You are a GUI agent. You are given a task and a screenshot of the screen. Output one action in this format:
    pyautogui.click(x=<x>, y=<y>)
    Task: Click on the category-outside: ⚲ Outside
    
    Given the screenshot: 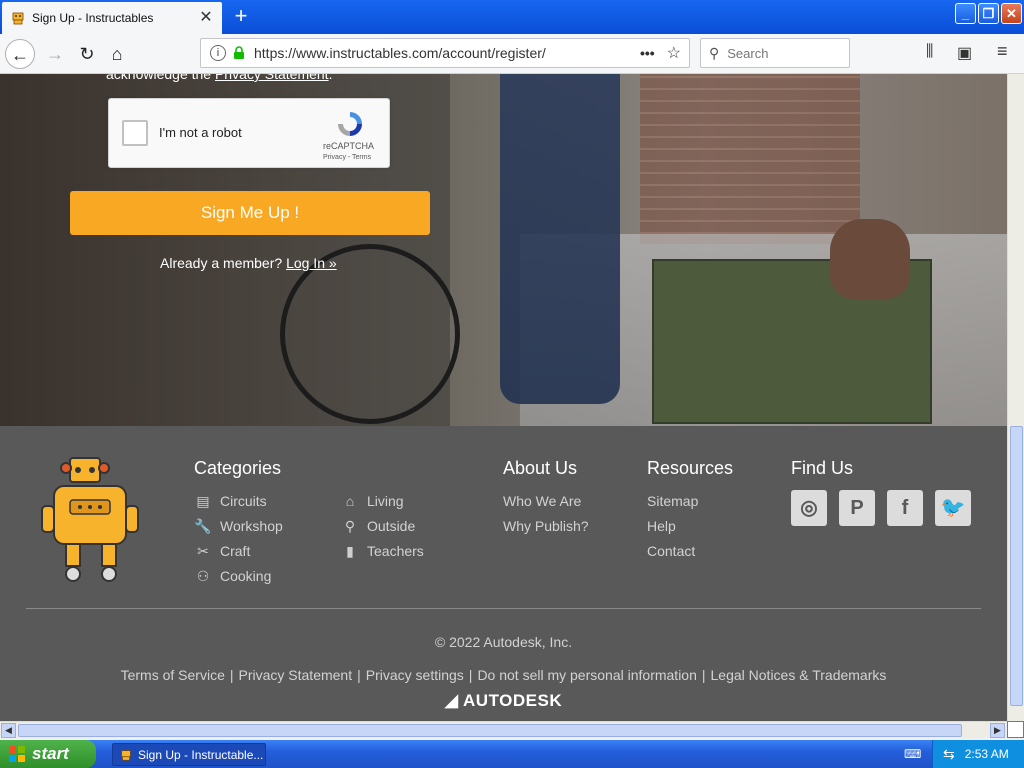 What is the action you would take?
    pyautogui.click(x=378, y=526)
    